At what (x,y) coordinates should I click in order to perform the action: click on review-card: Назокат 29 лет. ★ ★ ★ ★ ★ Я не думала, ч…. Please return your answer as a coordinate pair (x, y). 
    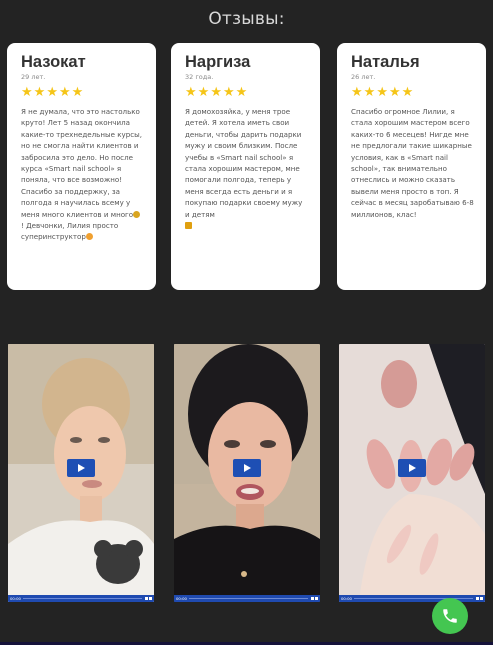
    Looking at the image, I should click on (81, 166).